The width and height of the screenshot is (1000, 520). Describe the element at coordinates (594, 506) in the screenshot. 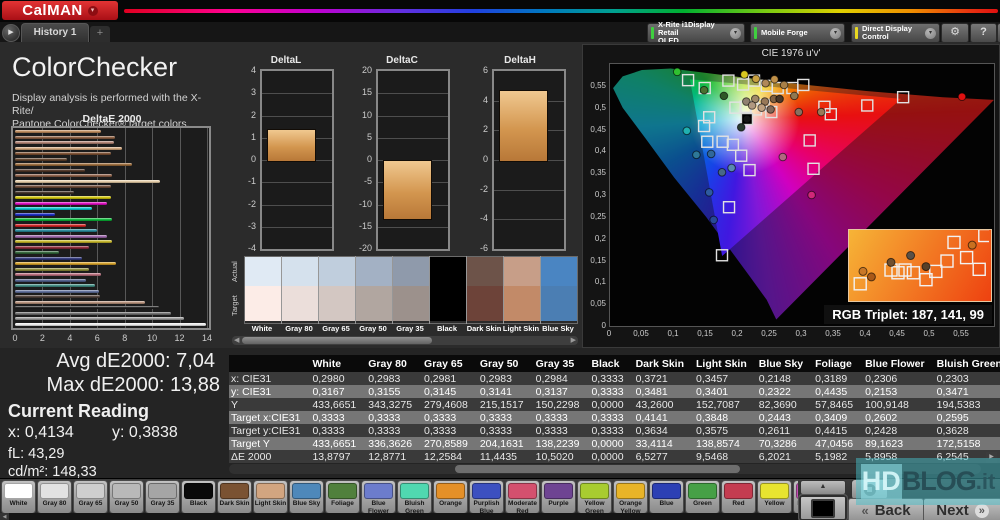

I see `patch-button-label: Yellow Green` at that location.